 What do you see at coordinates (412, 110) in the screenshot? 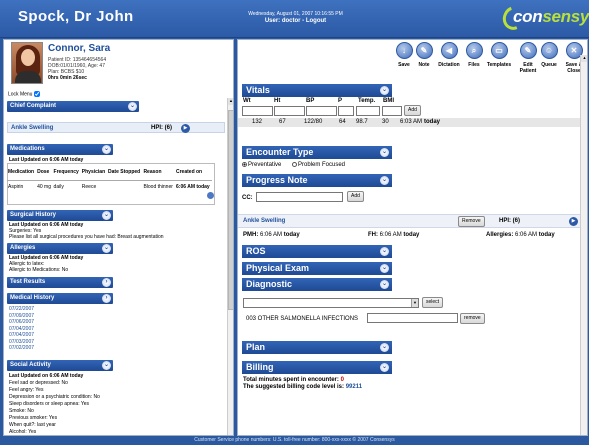
I see `add-vitals-button: Add` at bounding box center [412, 110].